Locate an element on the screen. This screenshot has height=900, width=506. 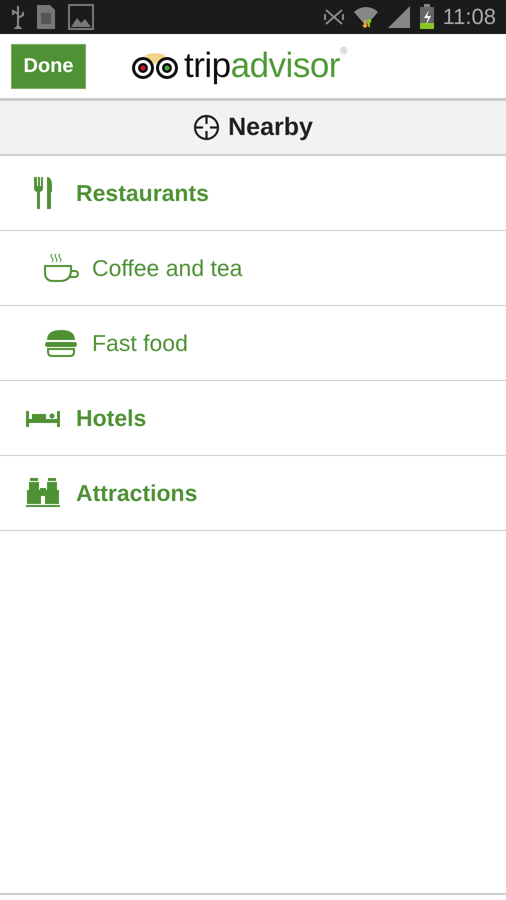
mute-icon is located at coordinates (333, 17).